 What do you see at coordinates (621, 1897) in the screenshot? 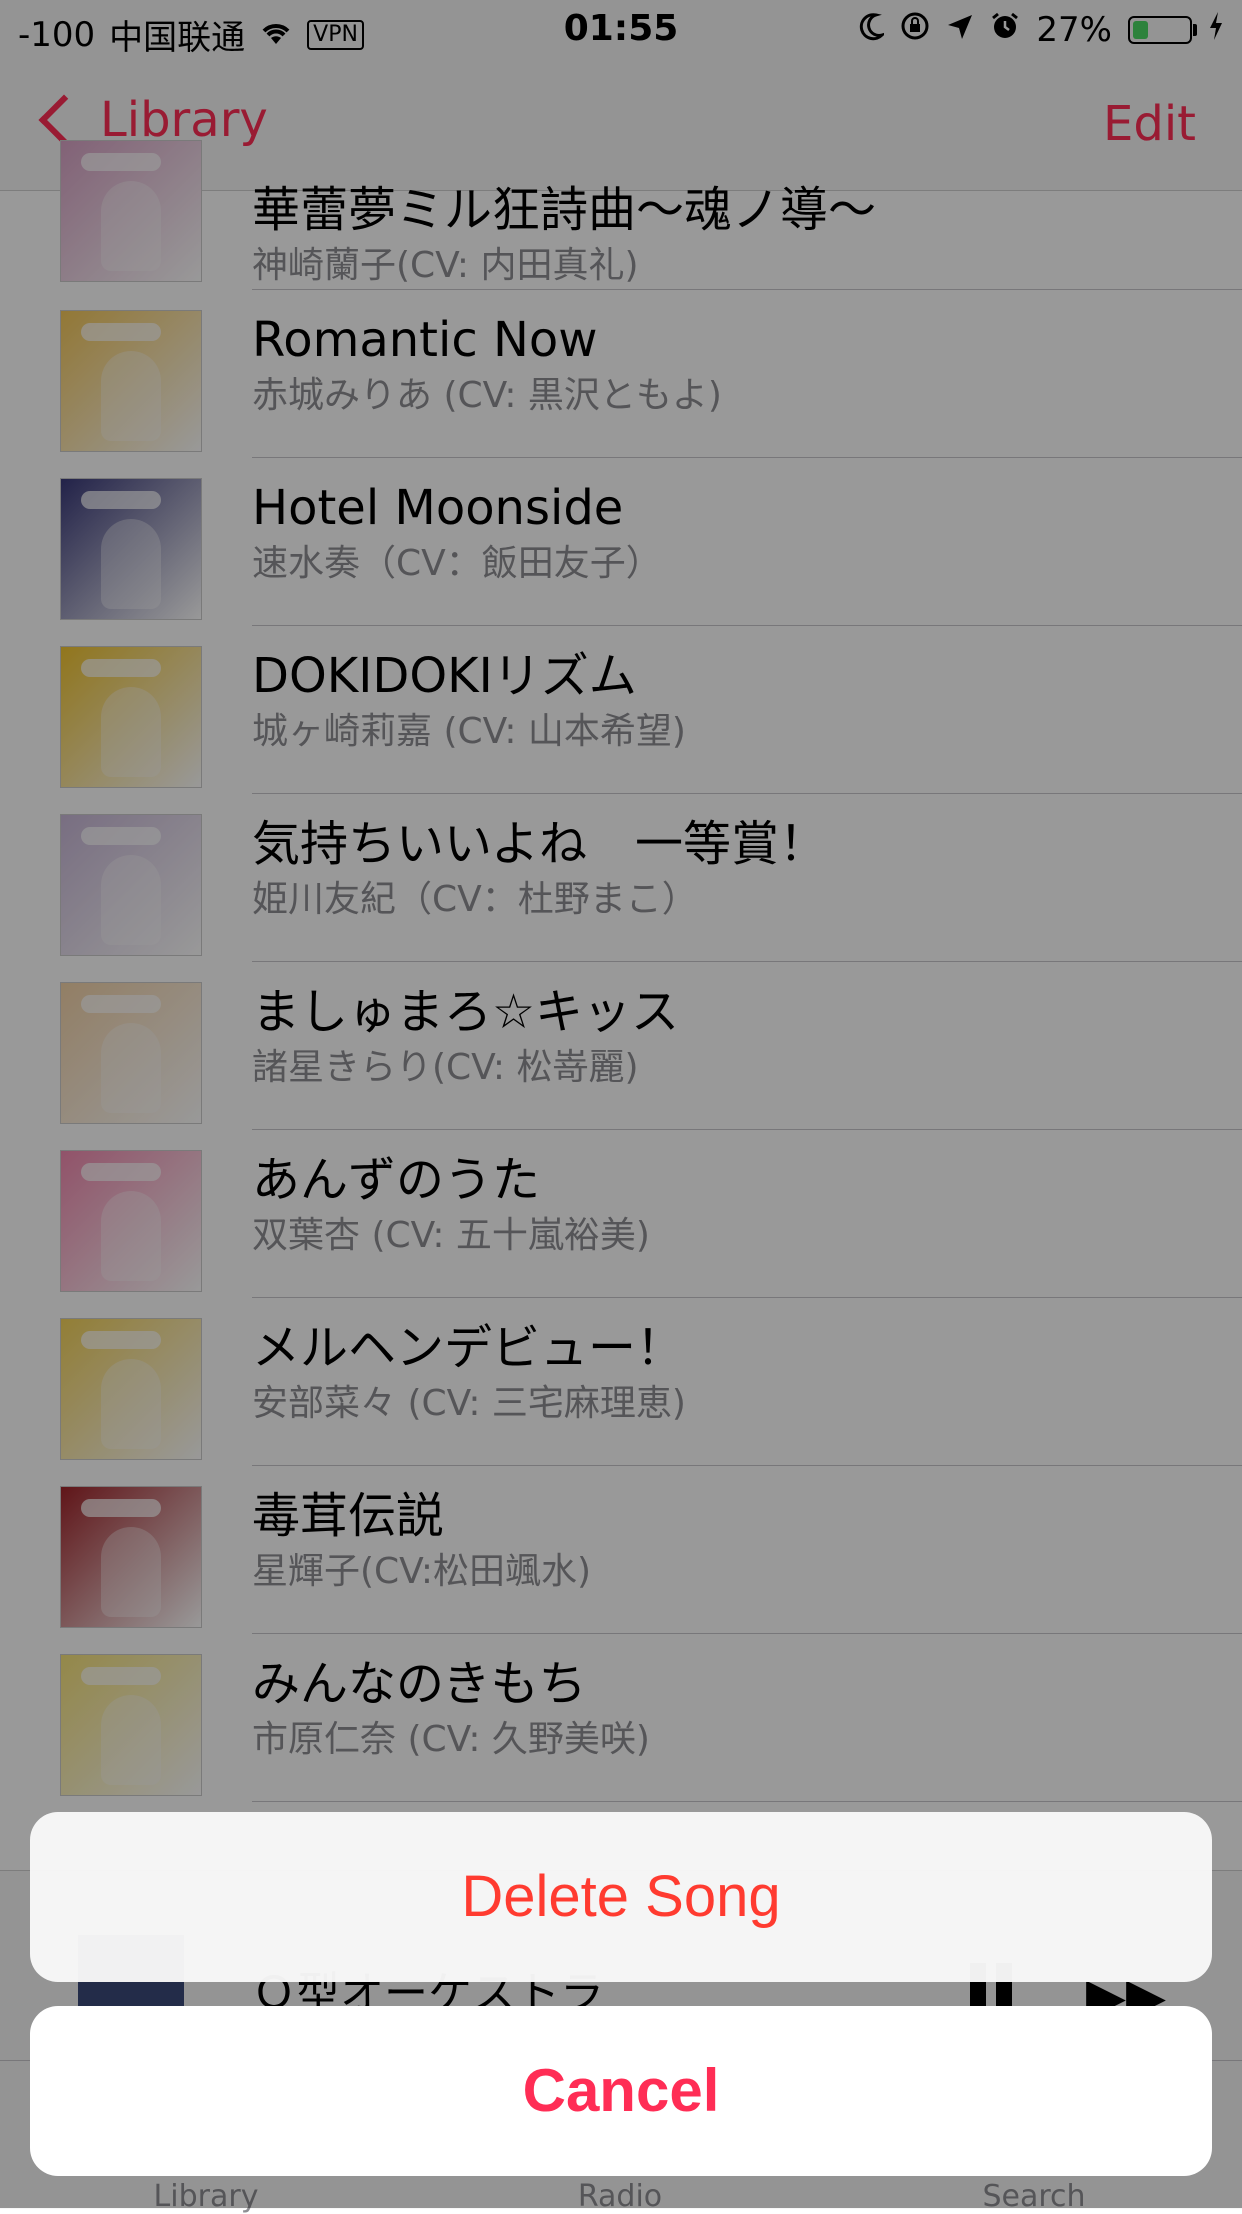
I see `delete-song-button: Delete Song` at bounding box center [621, 1897].